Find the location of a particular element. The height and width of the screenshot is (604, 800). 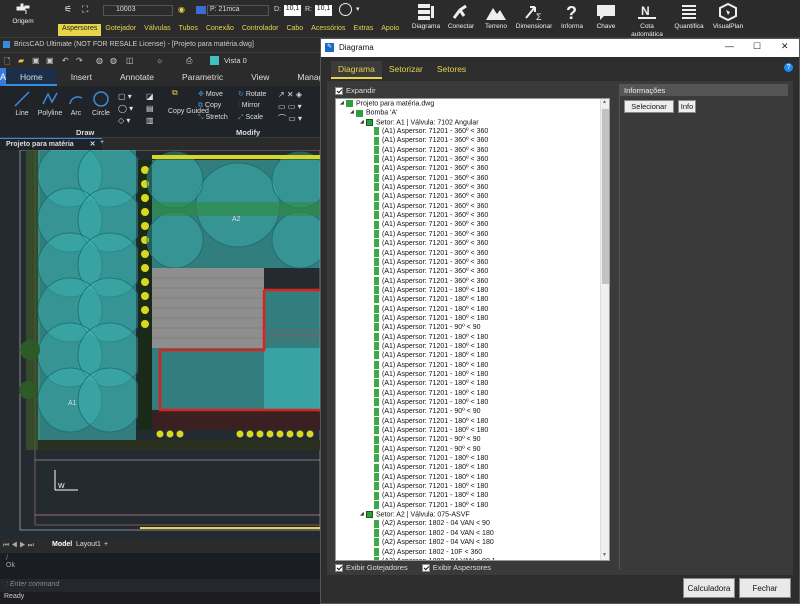

menu-apoio: Apoio is located at coordinates (390, 30).